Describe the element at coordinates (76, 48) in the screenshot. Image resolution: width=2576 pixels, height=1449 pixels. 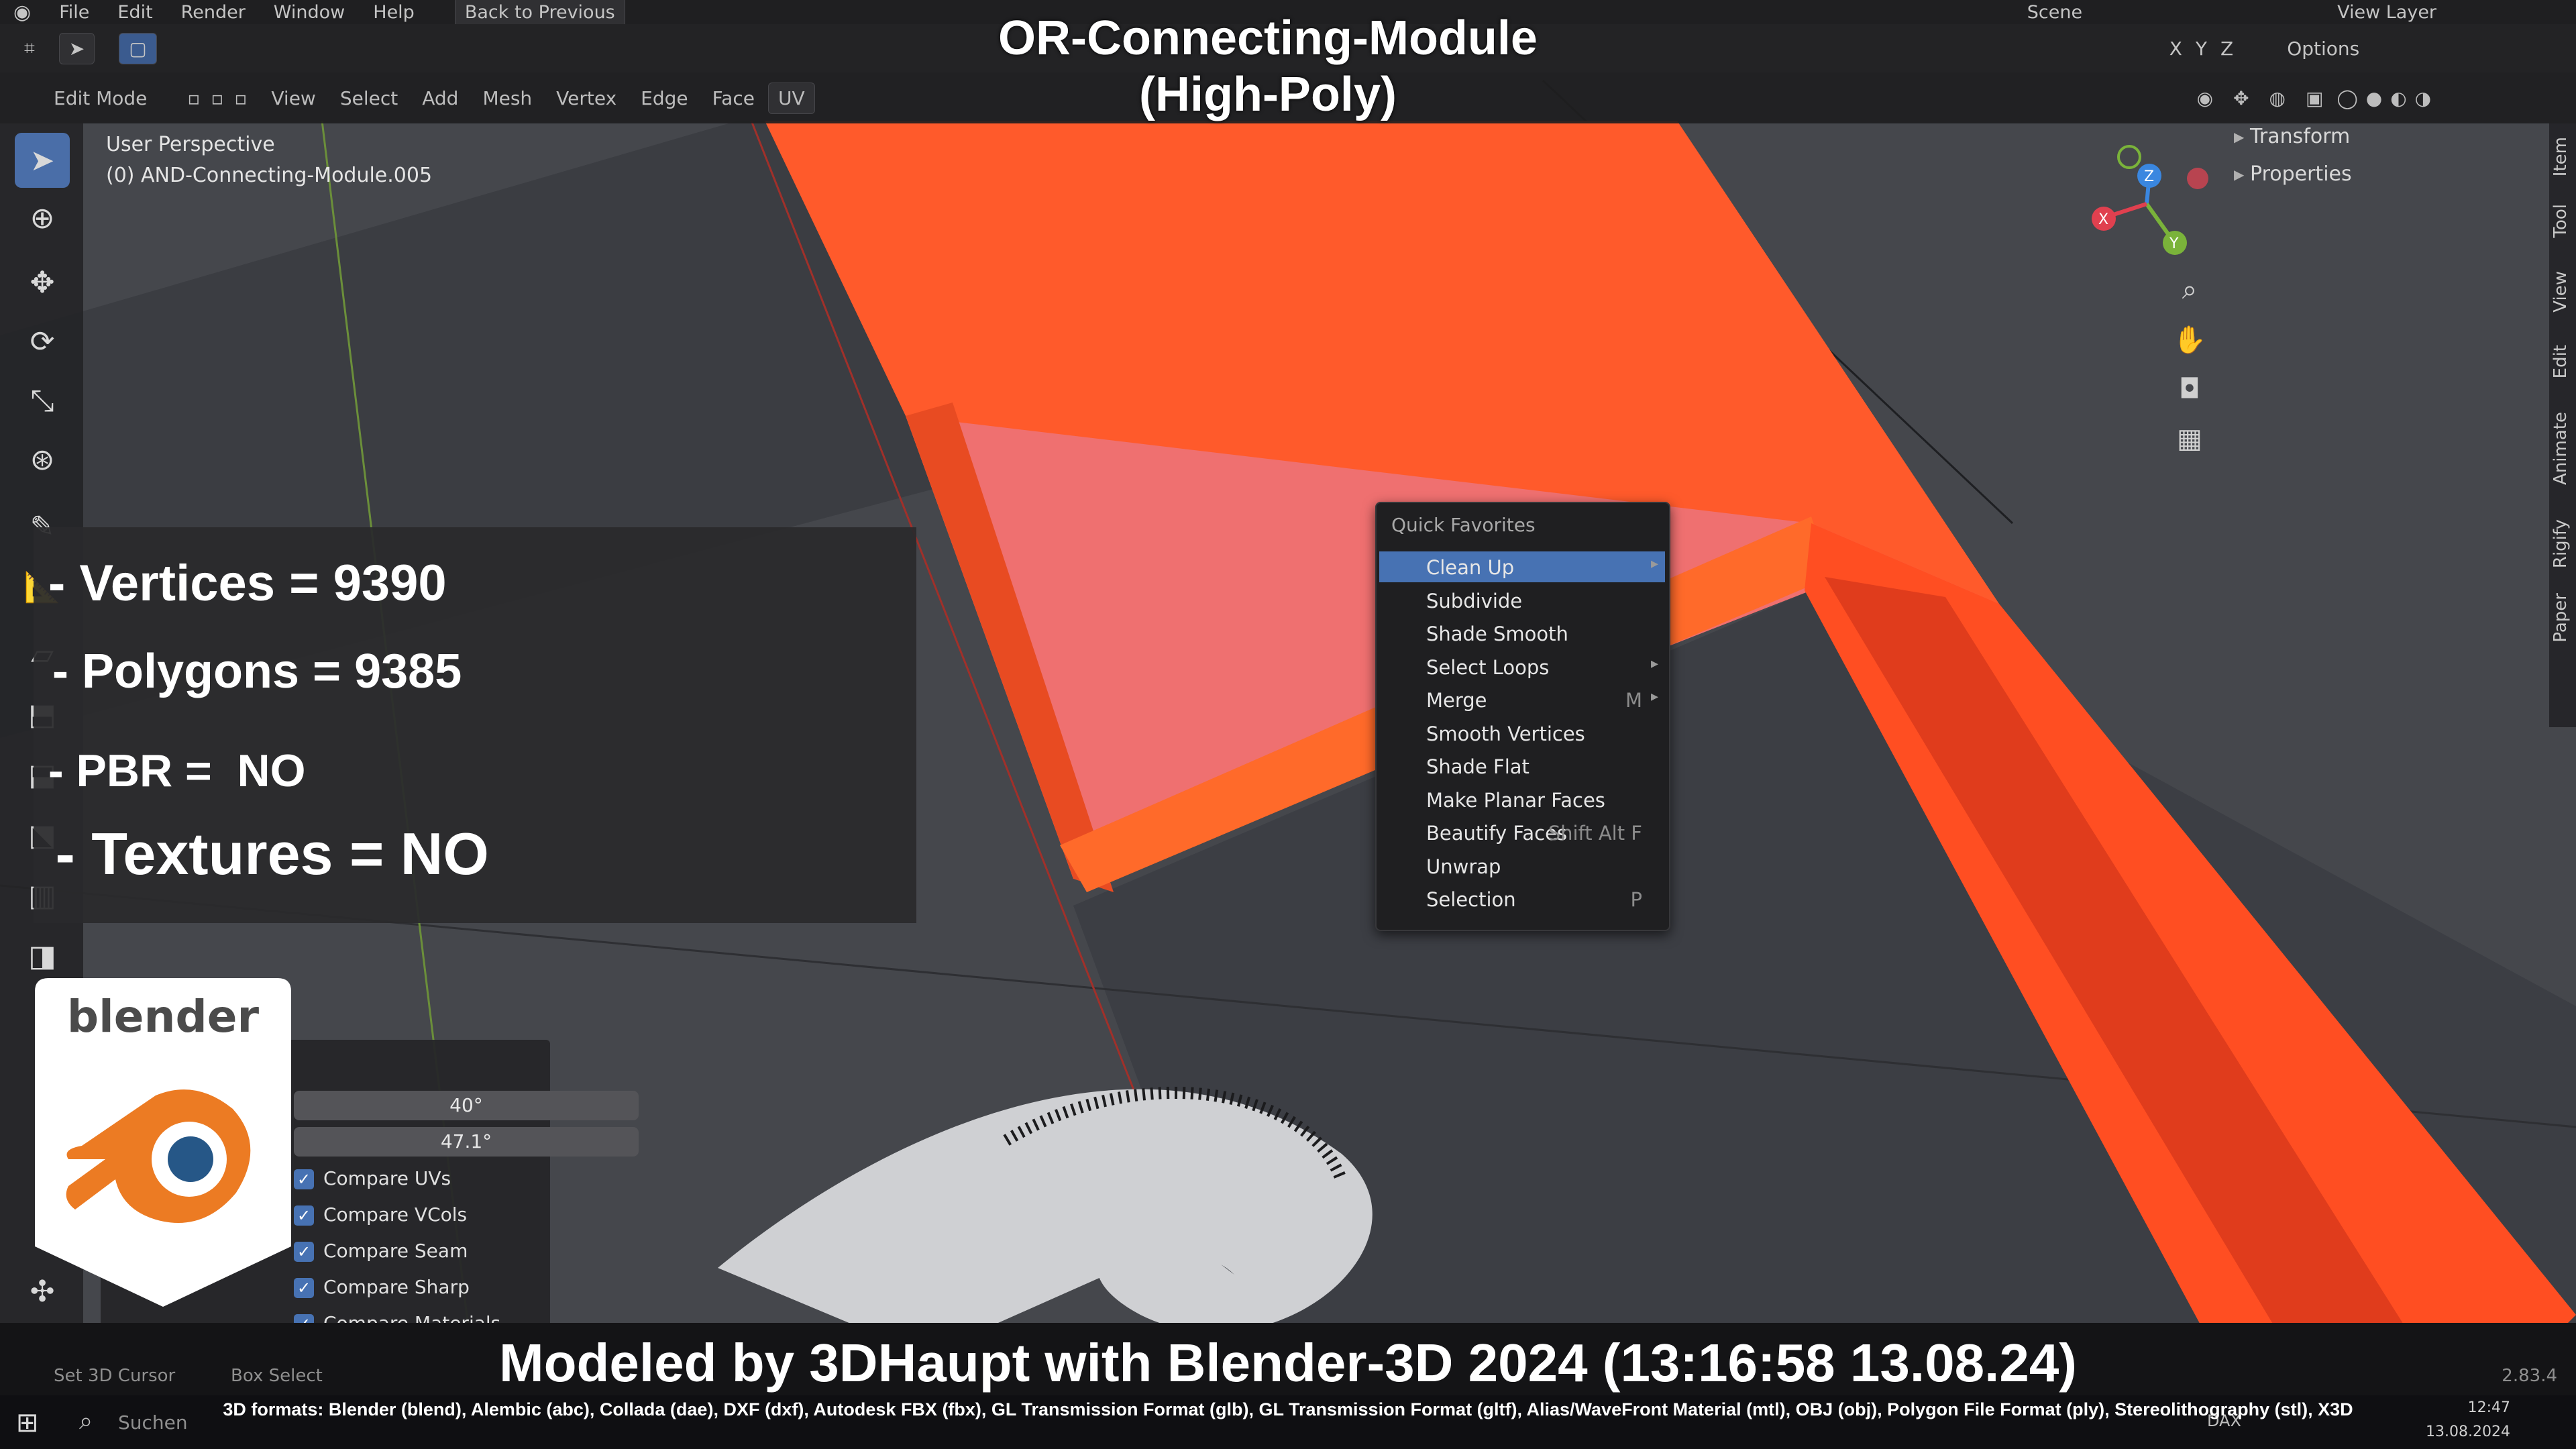
I see `select-tool-icon: ➤` at that location.